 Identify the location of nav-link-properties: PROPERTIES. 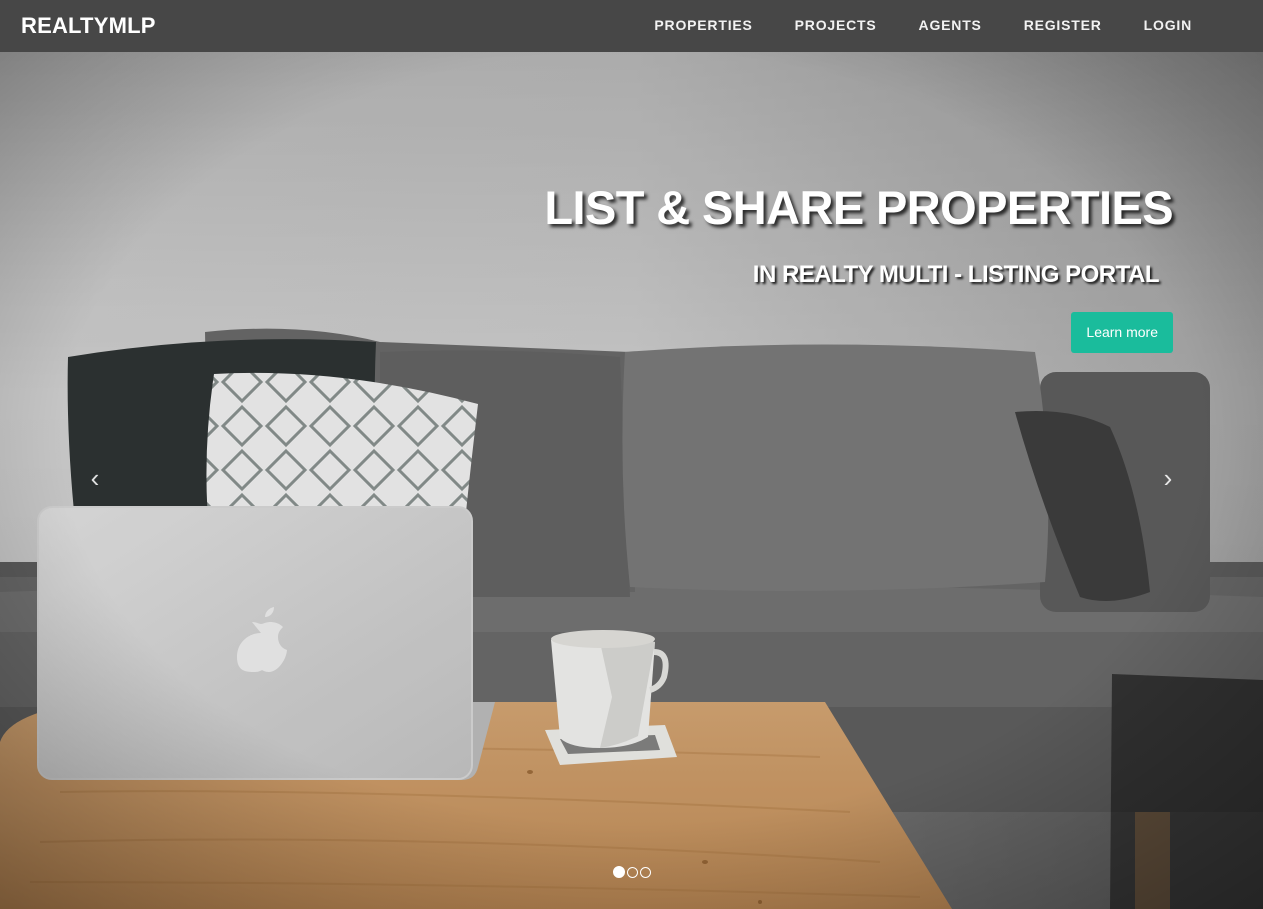
(703, 26).